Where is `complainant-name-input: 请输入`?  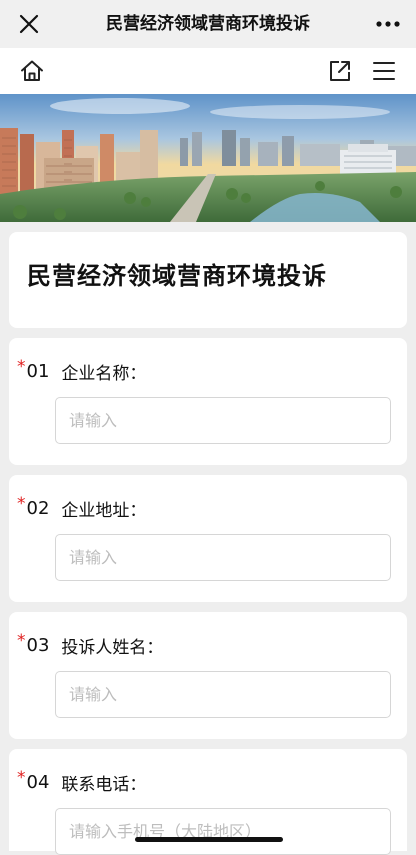 complainant-name-input: 请输入 is located at coordinates (223, 694).